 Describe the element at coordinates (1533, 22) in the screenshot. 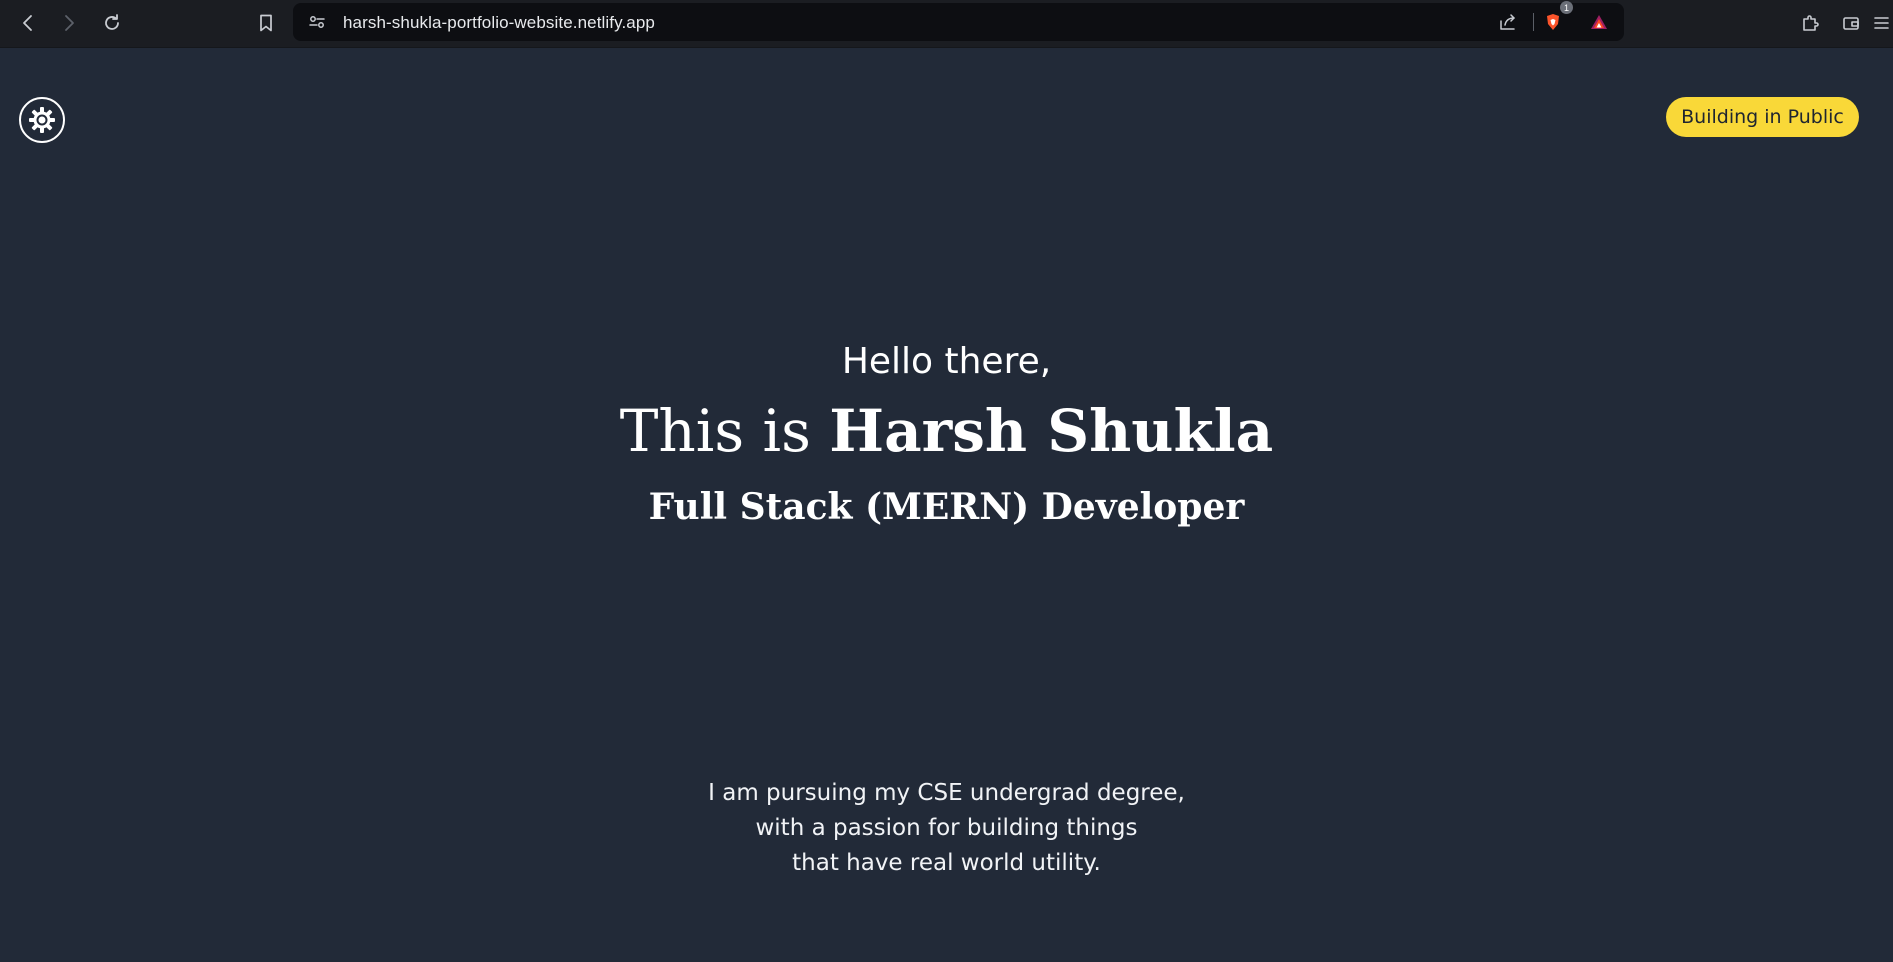

I see `omnibox-divider` at that location.